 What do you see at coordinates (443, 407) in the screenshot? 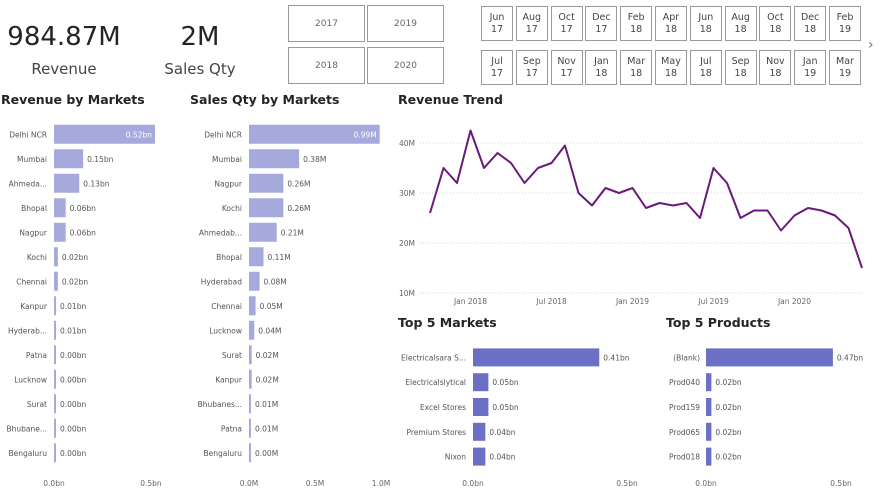
I see `top-markets-category-label: Excel Stores` at bounding box center [443, 407].